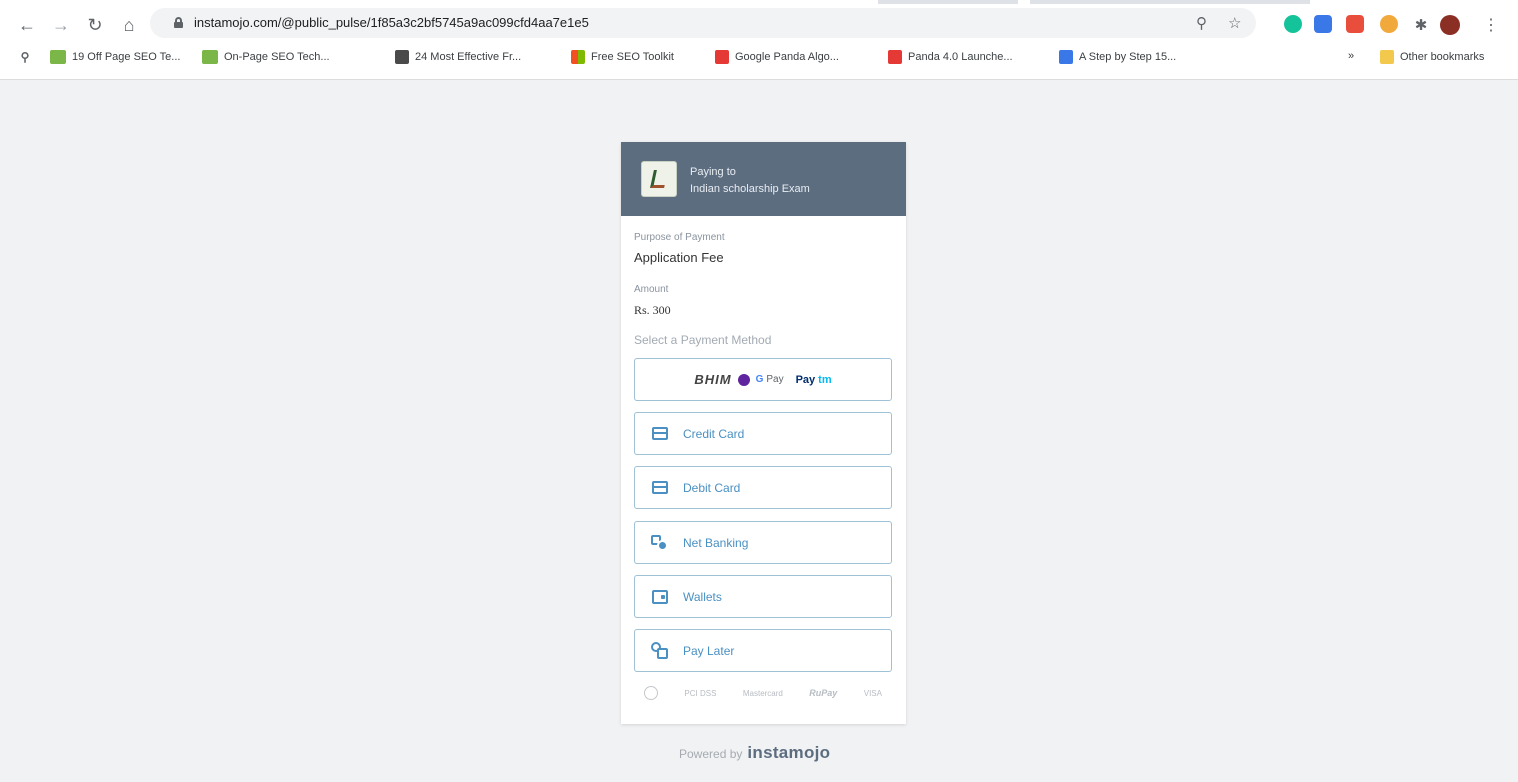 This screenshot has height=782, width=1518. I want to click on extensions-puzzle-icon: ✱, so click(1421, 25).